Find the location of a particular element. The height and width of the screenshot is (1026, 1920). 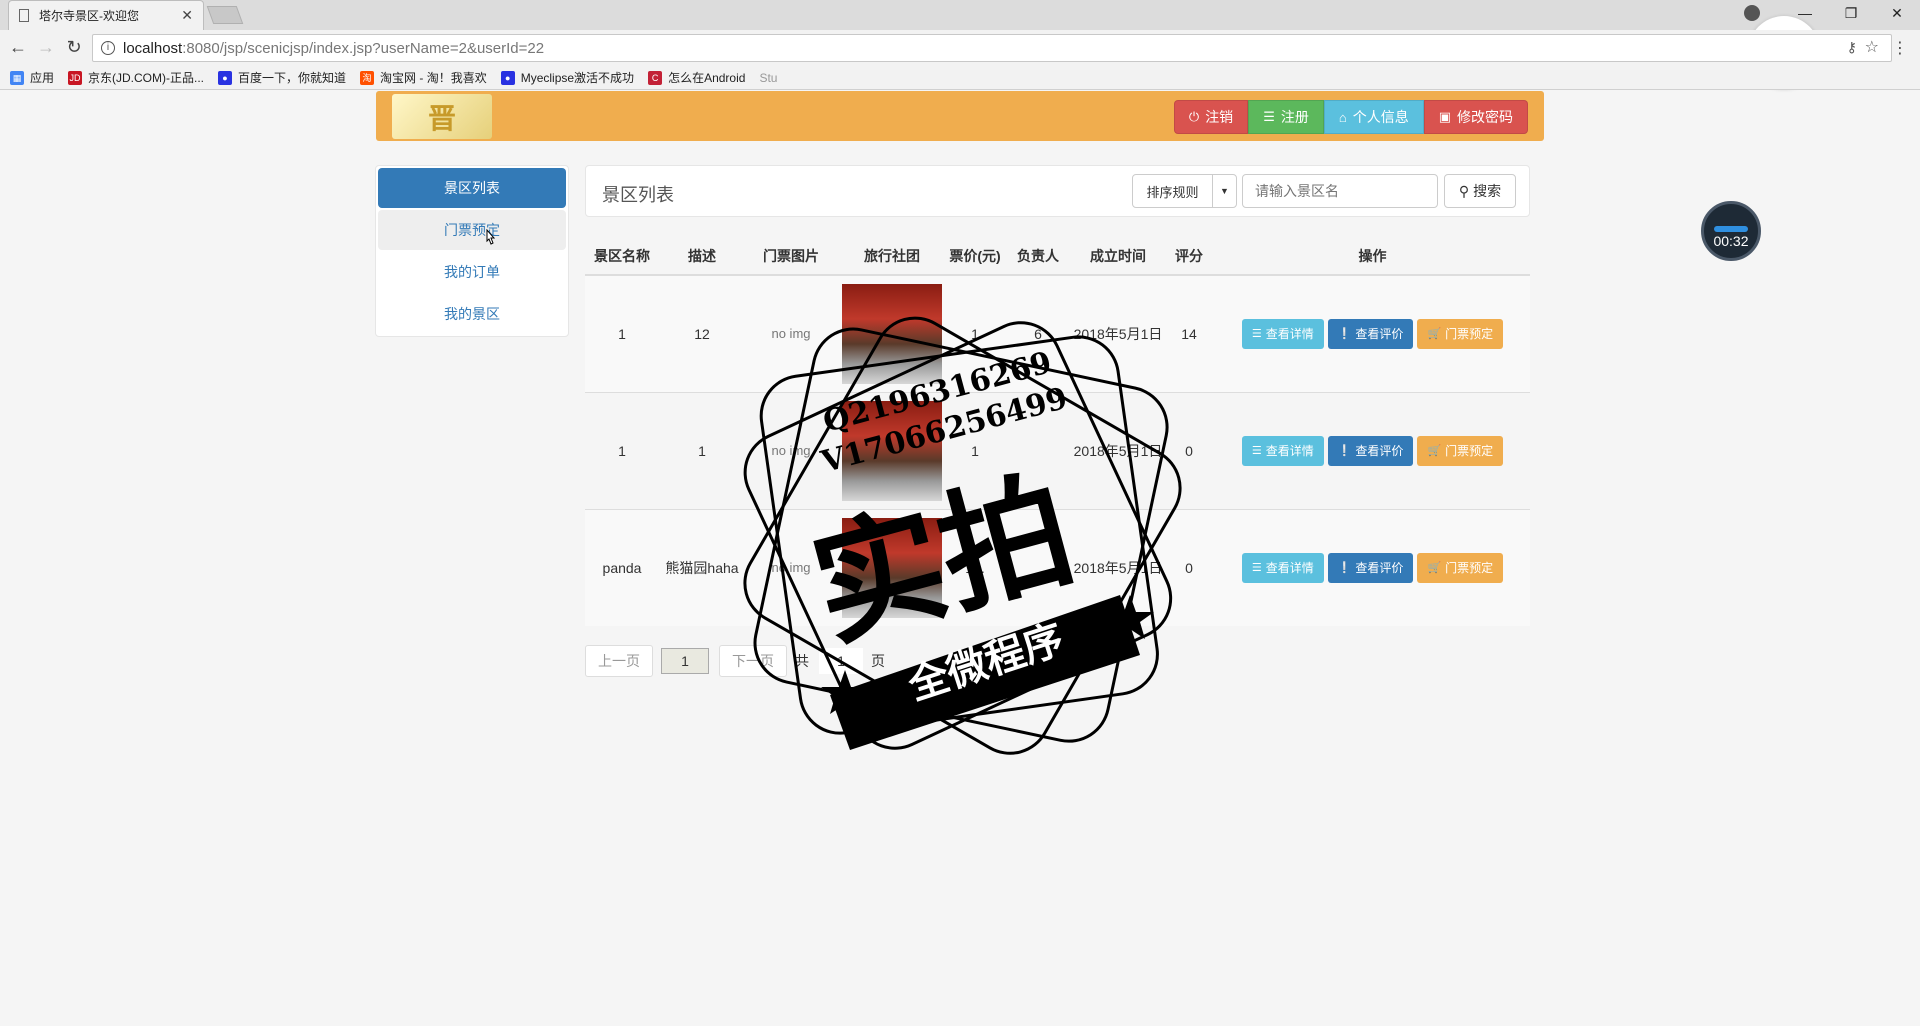

sidebar-item-my-scenic: 我的景区 is located at coordinates (472, 314).